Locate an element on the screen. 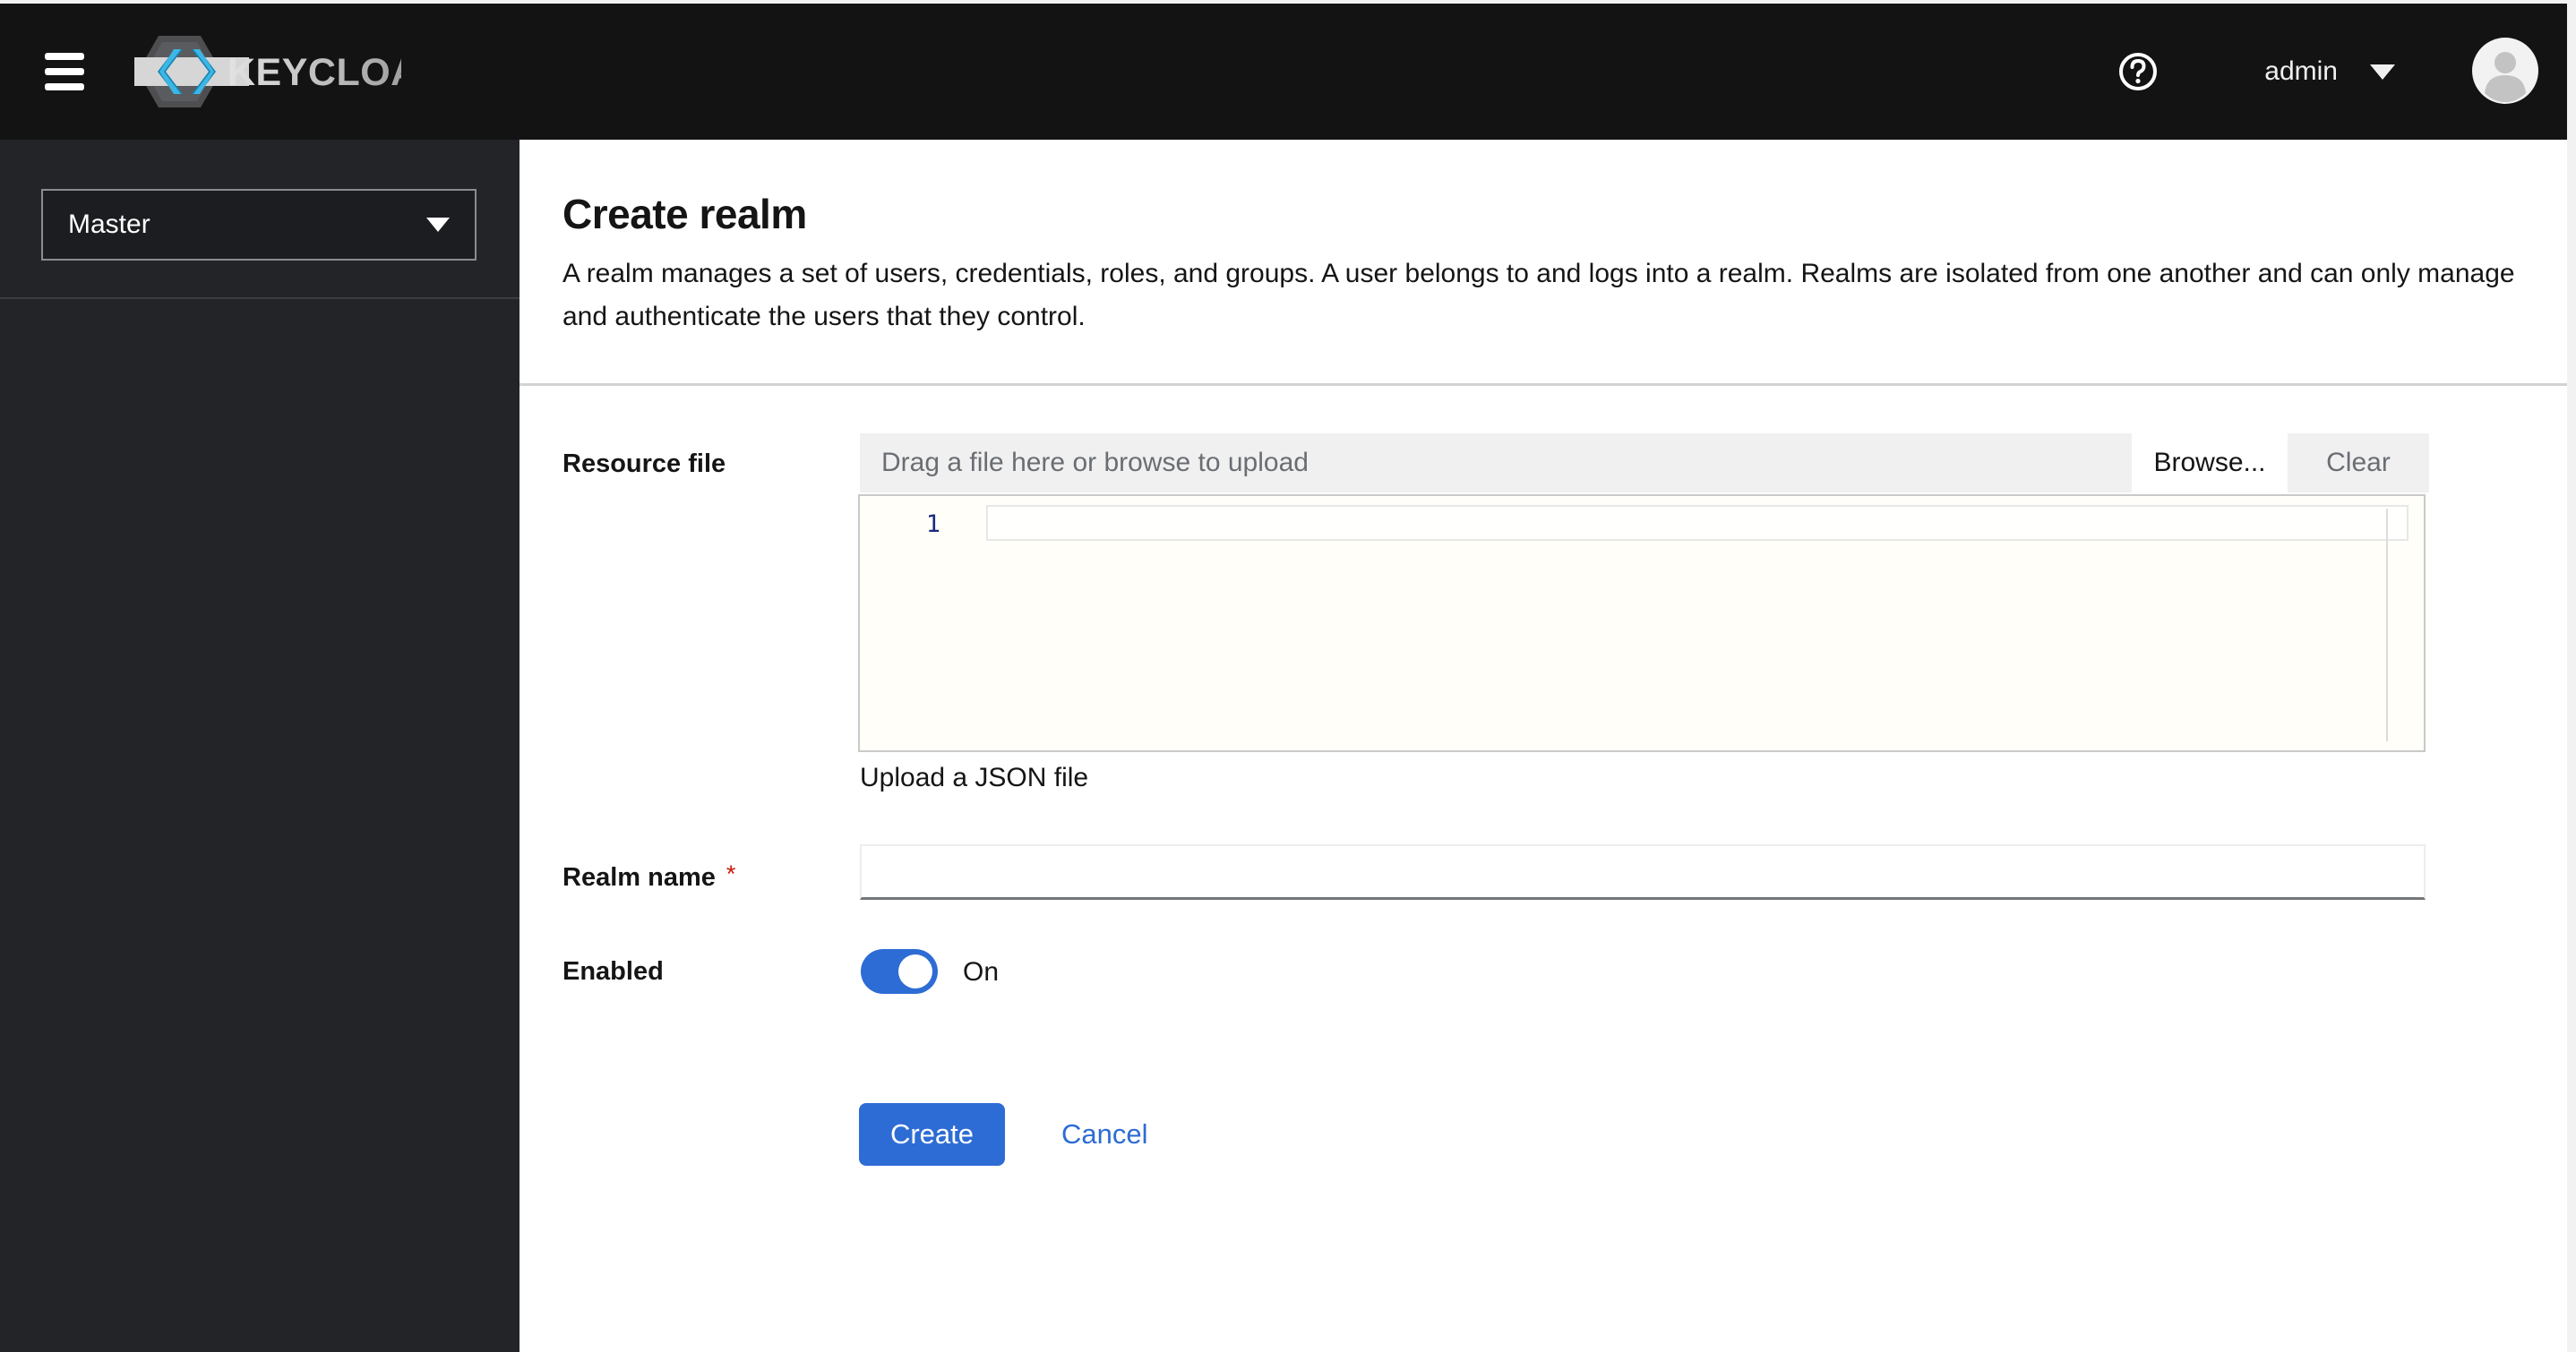  realm-name-input is located at coordinates (1643, 872).